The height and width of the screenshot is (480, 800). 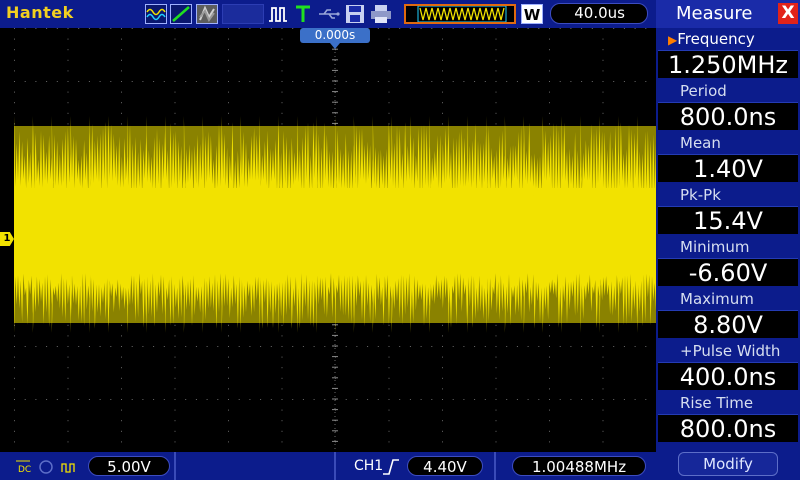 I want to click on selected-arrow-icon: ▶, so click(x=673, y=40).